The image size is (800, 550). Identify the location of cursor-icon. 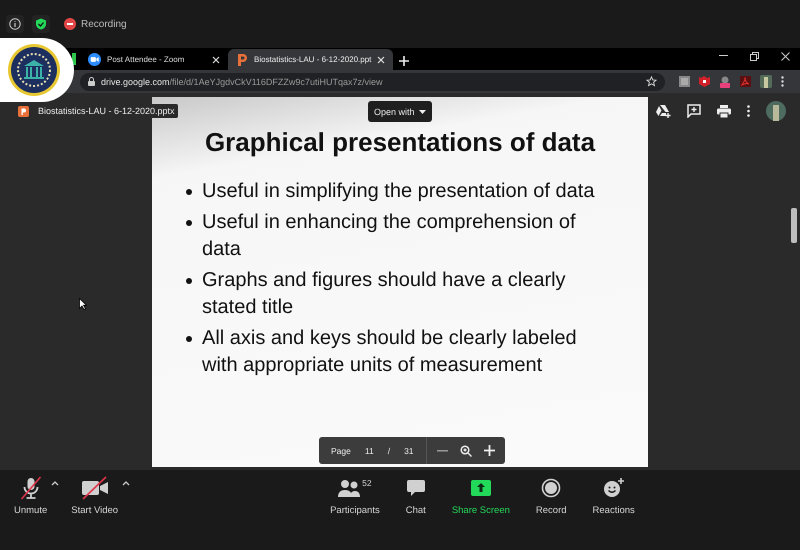
(83, 304).